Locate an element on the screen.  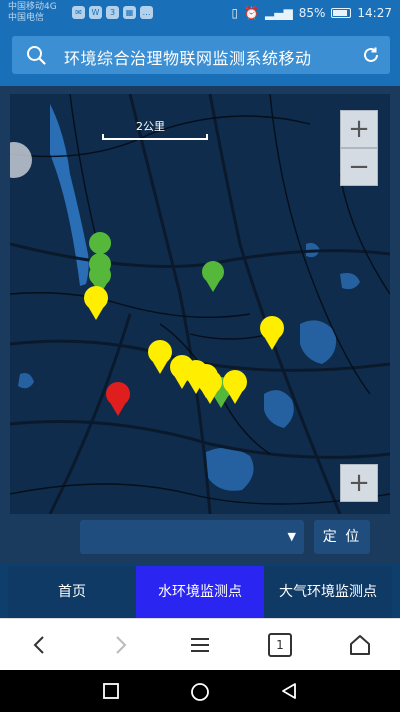
search-bar: 环境综合治理物联网监测系统移动 is located at coordinates (201, 55).